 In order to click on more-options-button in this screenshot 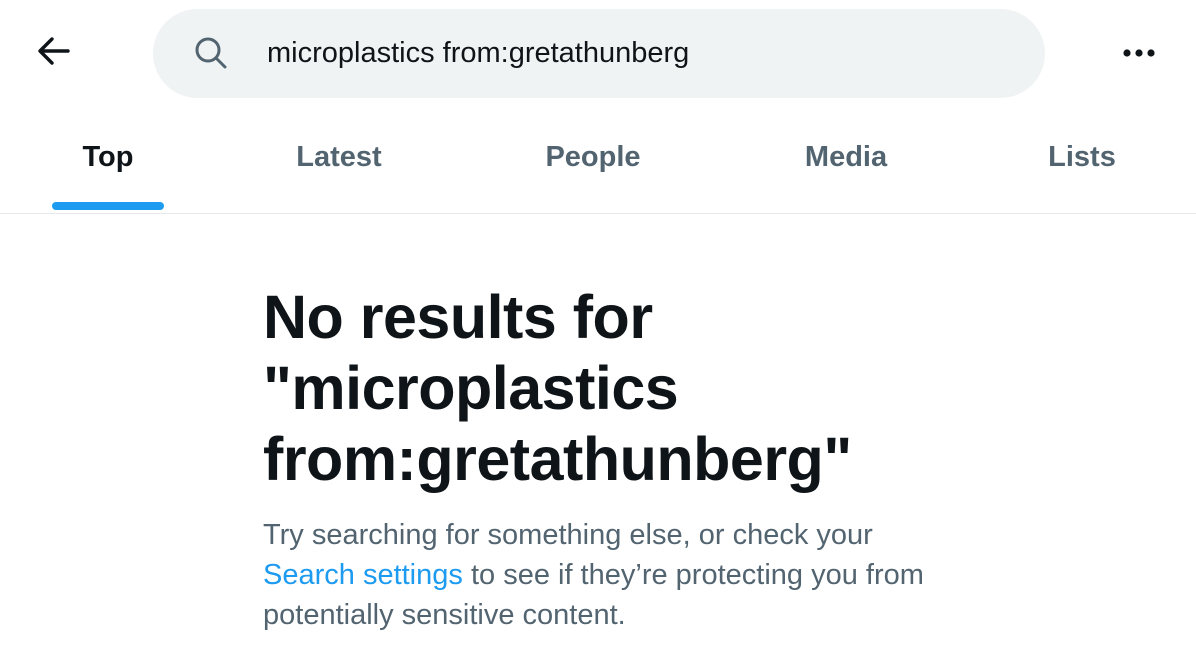, I will do `click(1139, 54)`.